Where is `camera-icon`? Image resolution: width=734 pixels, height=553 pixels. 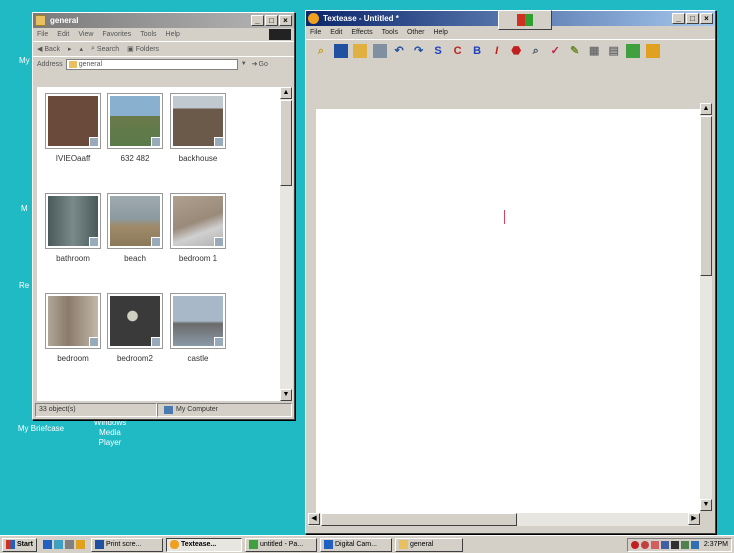 camera-icon is located at coordinates (328, 544).